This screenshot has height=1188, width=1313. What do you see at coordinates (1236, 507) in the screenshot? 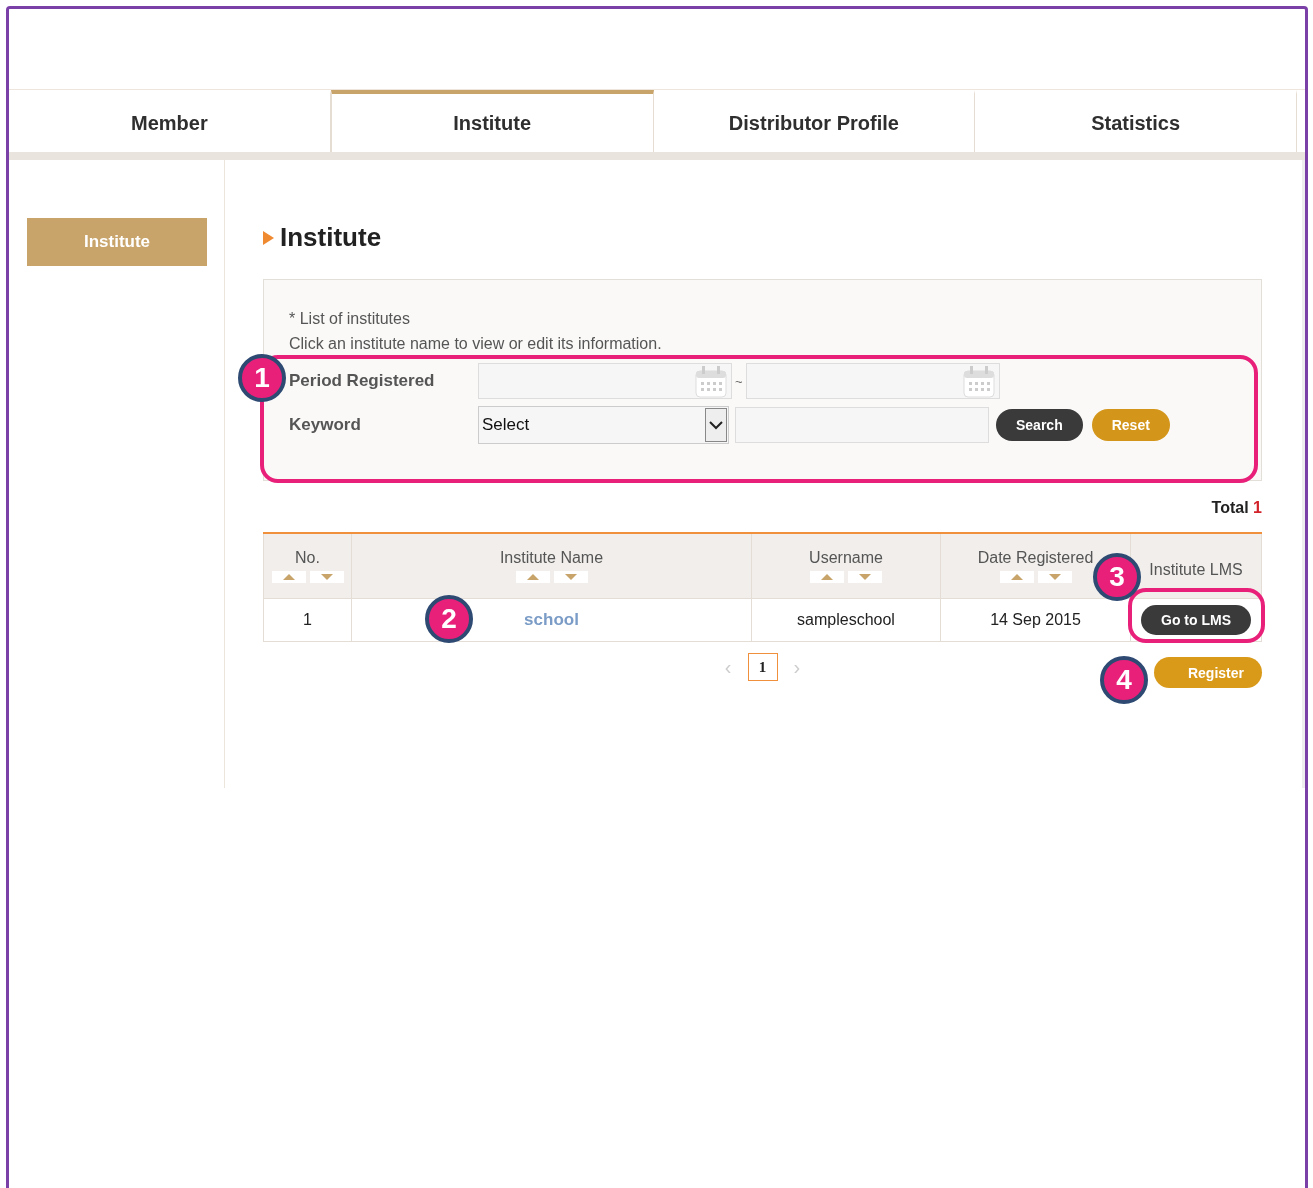
I see `total-count: Total 1` at bounding box center [1236, 507].